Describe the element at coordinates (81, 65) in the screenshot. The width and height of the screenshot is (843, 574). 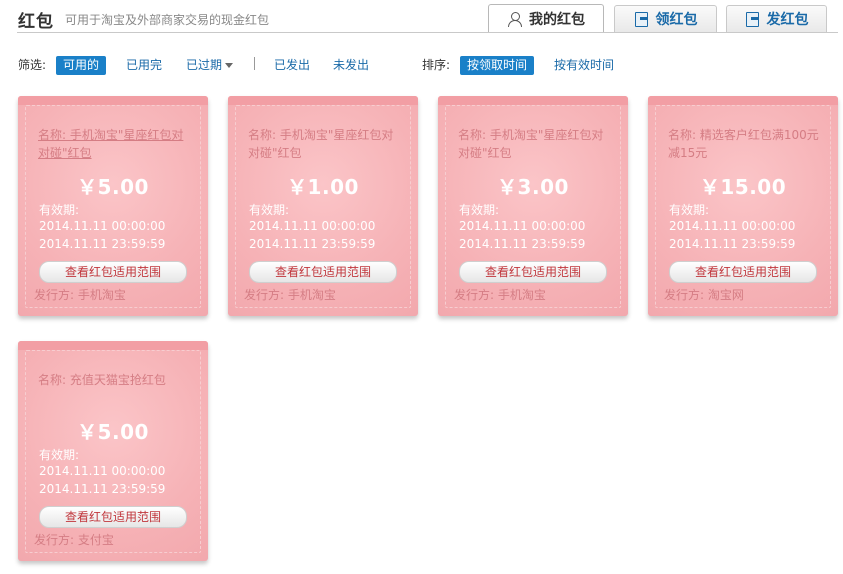
I see `filter-available: 可用的` at that location.